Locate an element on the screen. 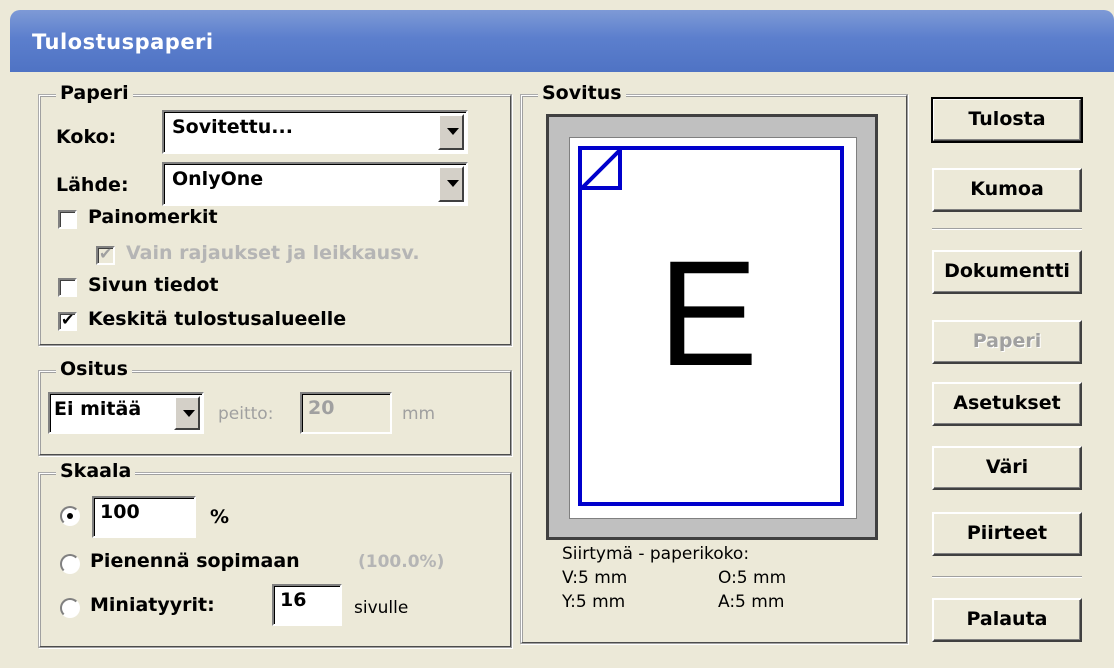 The image size is (1114, 668). offset-o: O:5 mm is located at coordinates (752, 578).